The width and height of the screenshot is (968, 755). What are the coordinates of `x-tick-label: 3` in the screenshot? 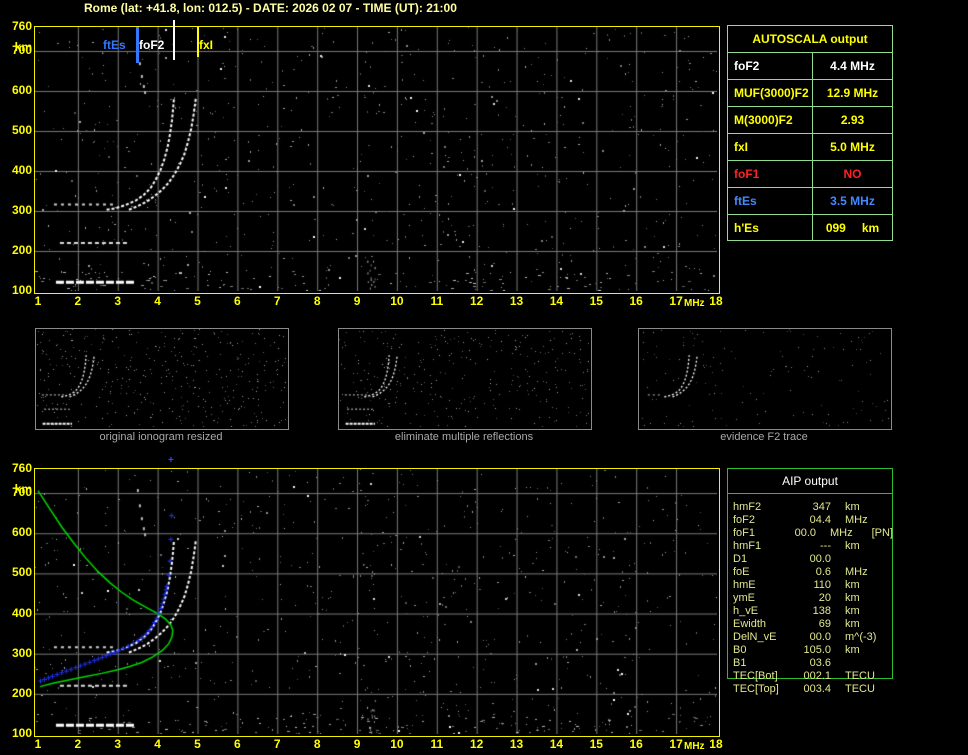 It's located at (118, 301).